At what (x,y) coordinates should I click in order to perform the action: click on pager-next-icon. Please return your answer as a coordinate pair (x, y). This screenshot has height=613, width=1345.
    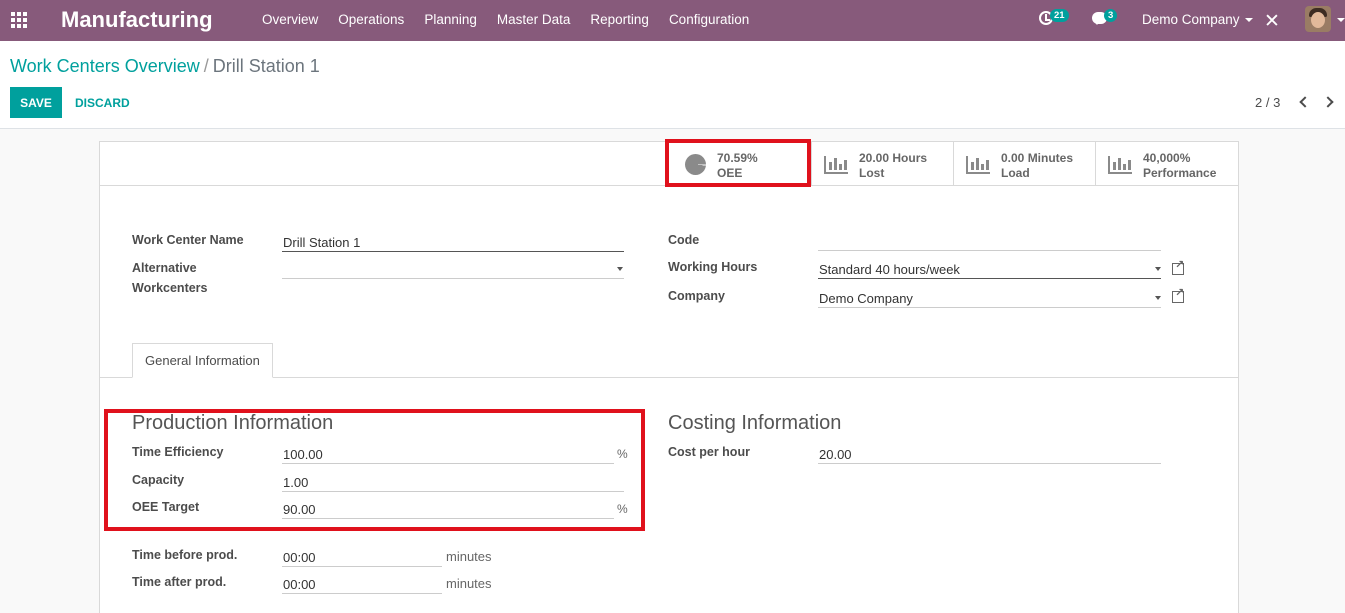
    Looking at the image, I should click on (1329, 102).